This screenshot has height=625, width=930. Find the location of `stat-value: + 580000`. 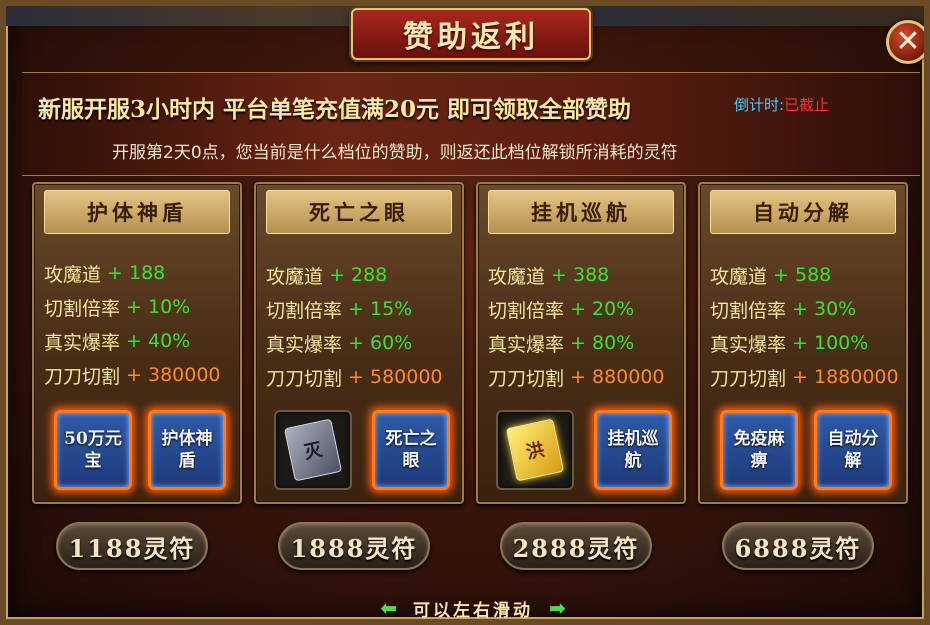

stat-value: + 580000 is located at coordinates (395, 377).